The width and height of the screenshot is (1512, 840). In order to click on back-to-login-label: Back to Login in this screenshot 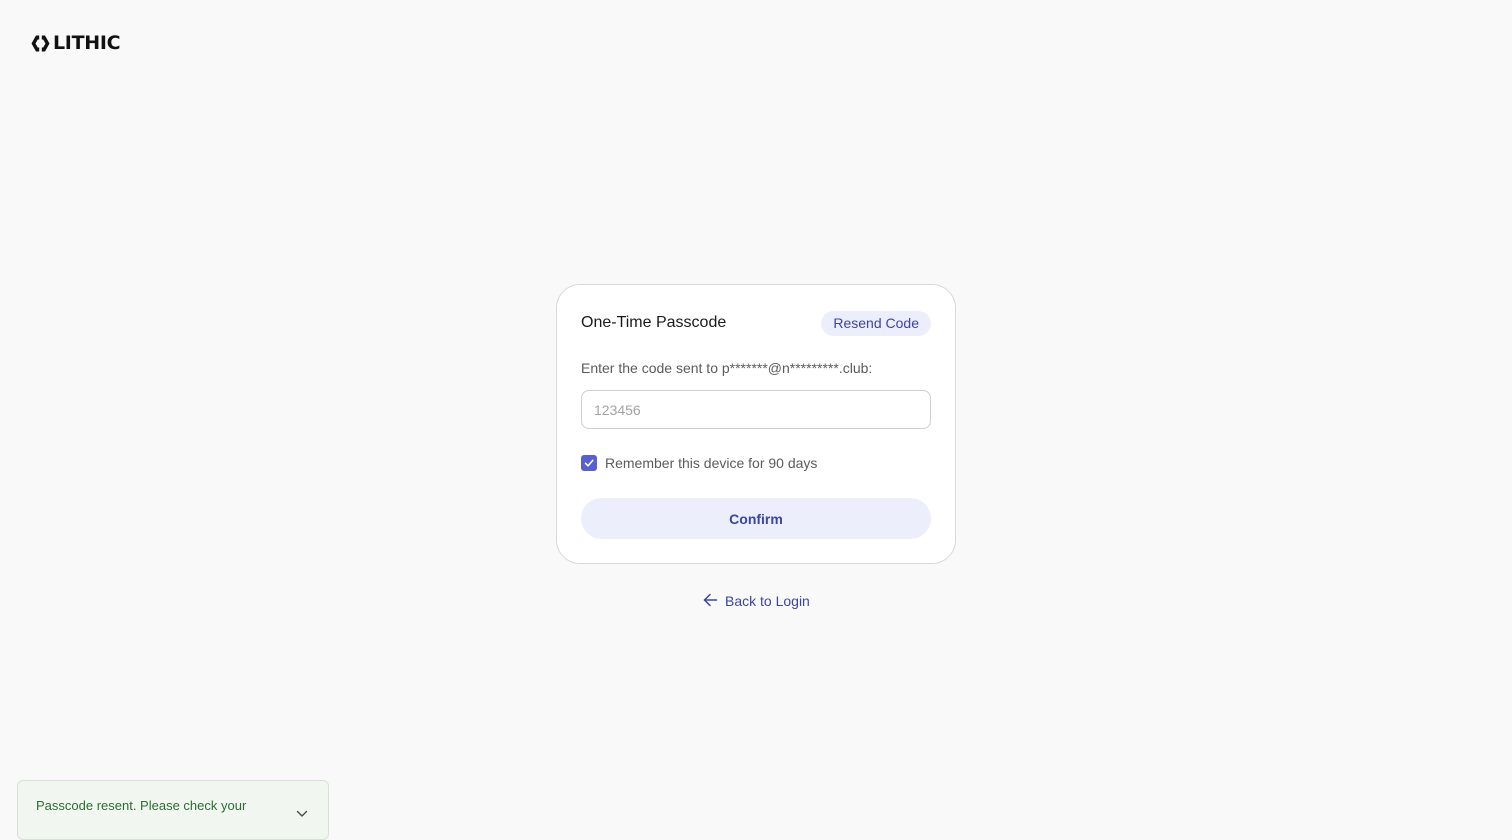, I will do `click(767, 601)`.